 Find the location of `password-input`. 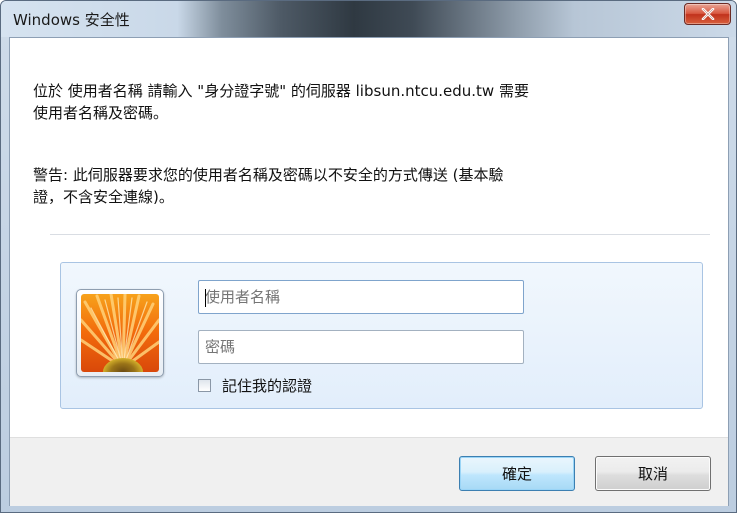

password-input is located at coordinates (361, 347).